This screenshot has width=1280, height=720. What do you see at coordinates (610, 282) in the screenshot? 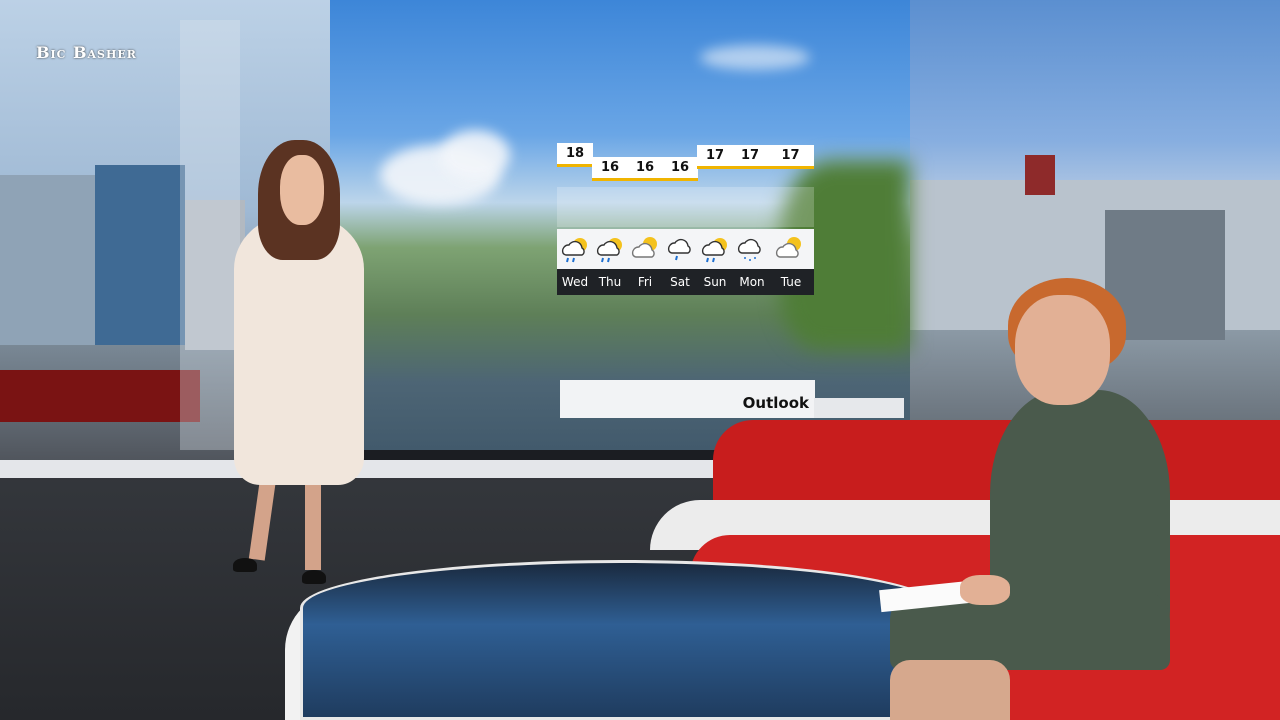
I see `day-thu: Thu` at bounding box center [610, 282].